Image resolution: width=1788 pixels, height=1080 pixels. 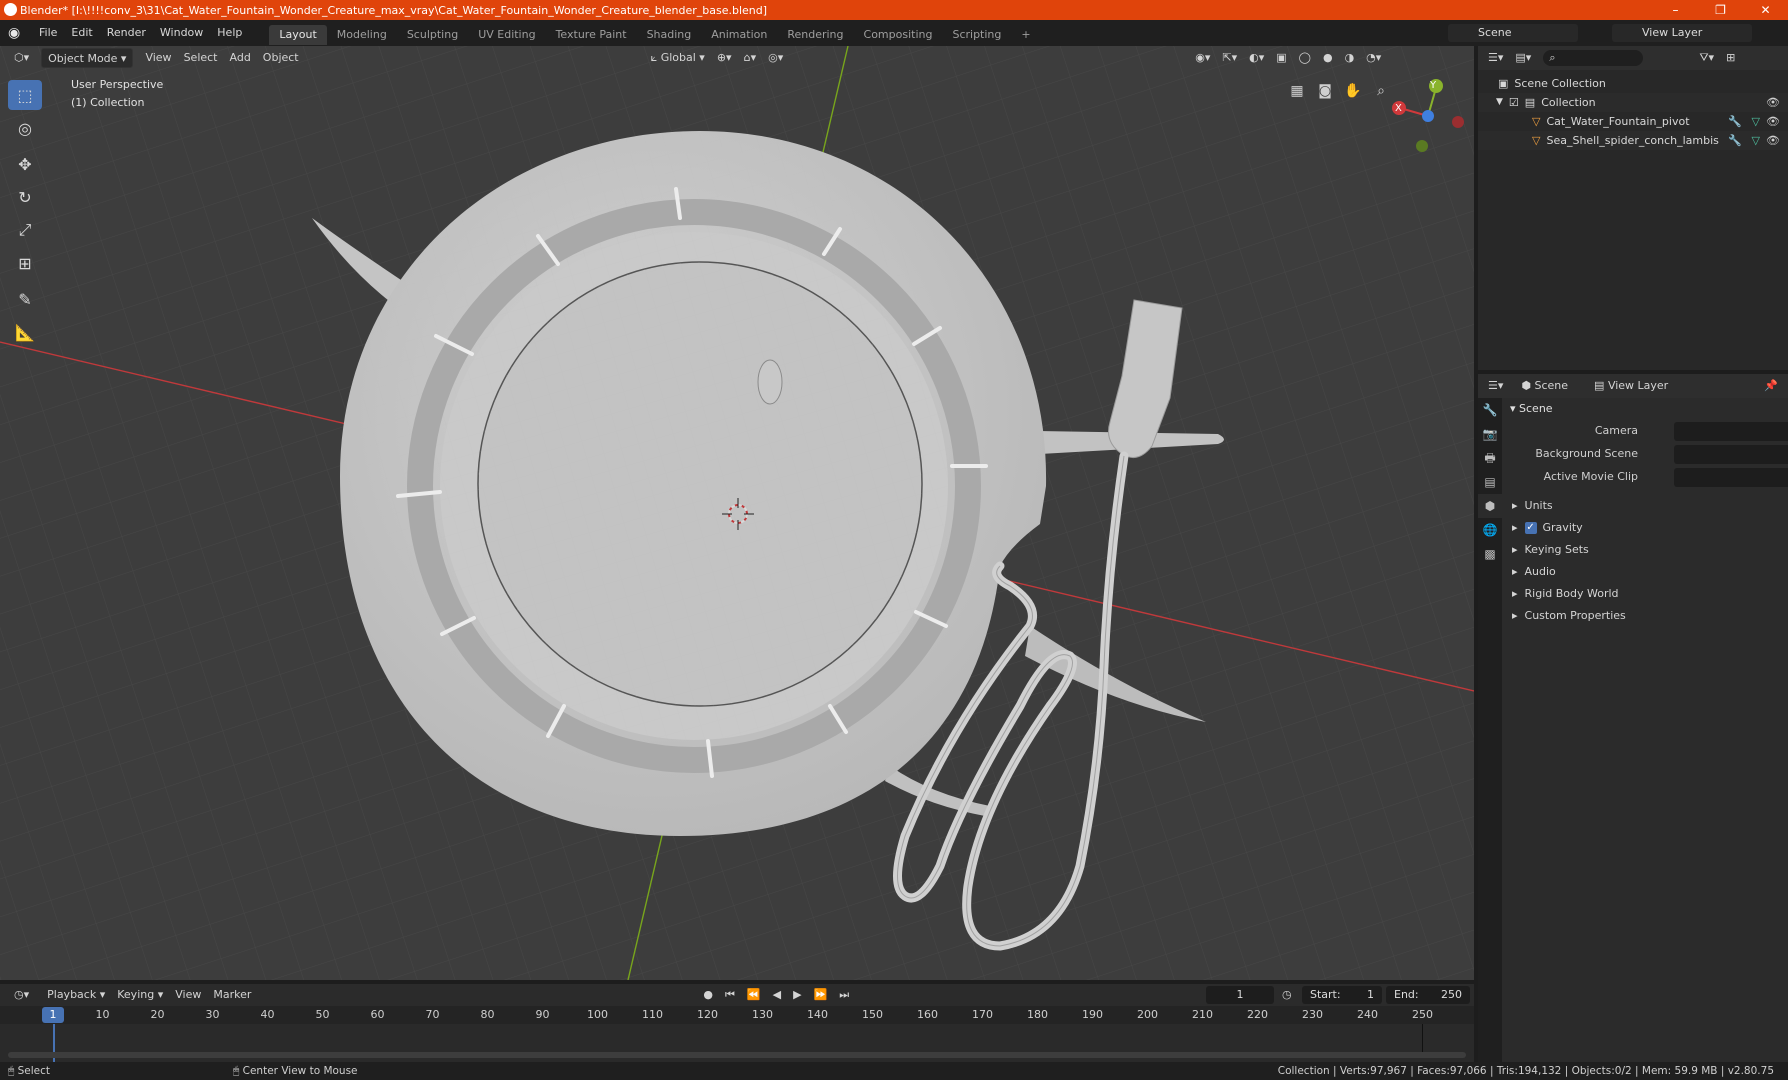 What do you see at coordinates (432, 35) in the screenshot?
I see `tab-sculpting: Sculpting` at bounding box center [432, 35].